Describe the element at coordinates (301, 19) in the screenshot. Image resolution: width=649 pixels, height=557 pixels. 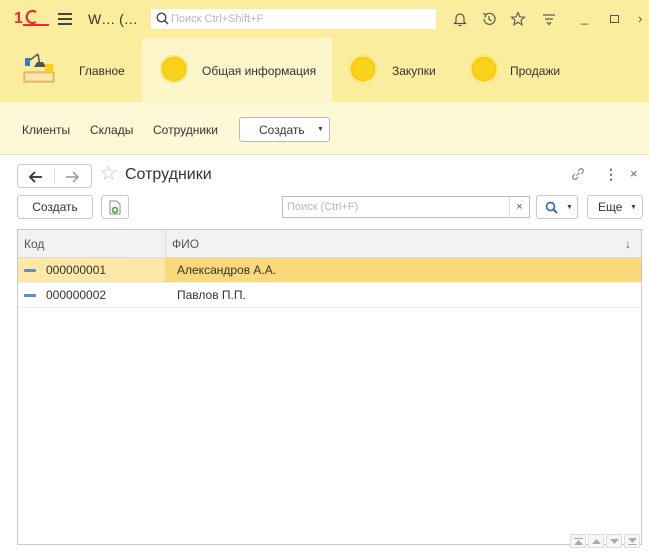
I see `global-search-input` at that location.